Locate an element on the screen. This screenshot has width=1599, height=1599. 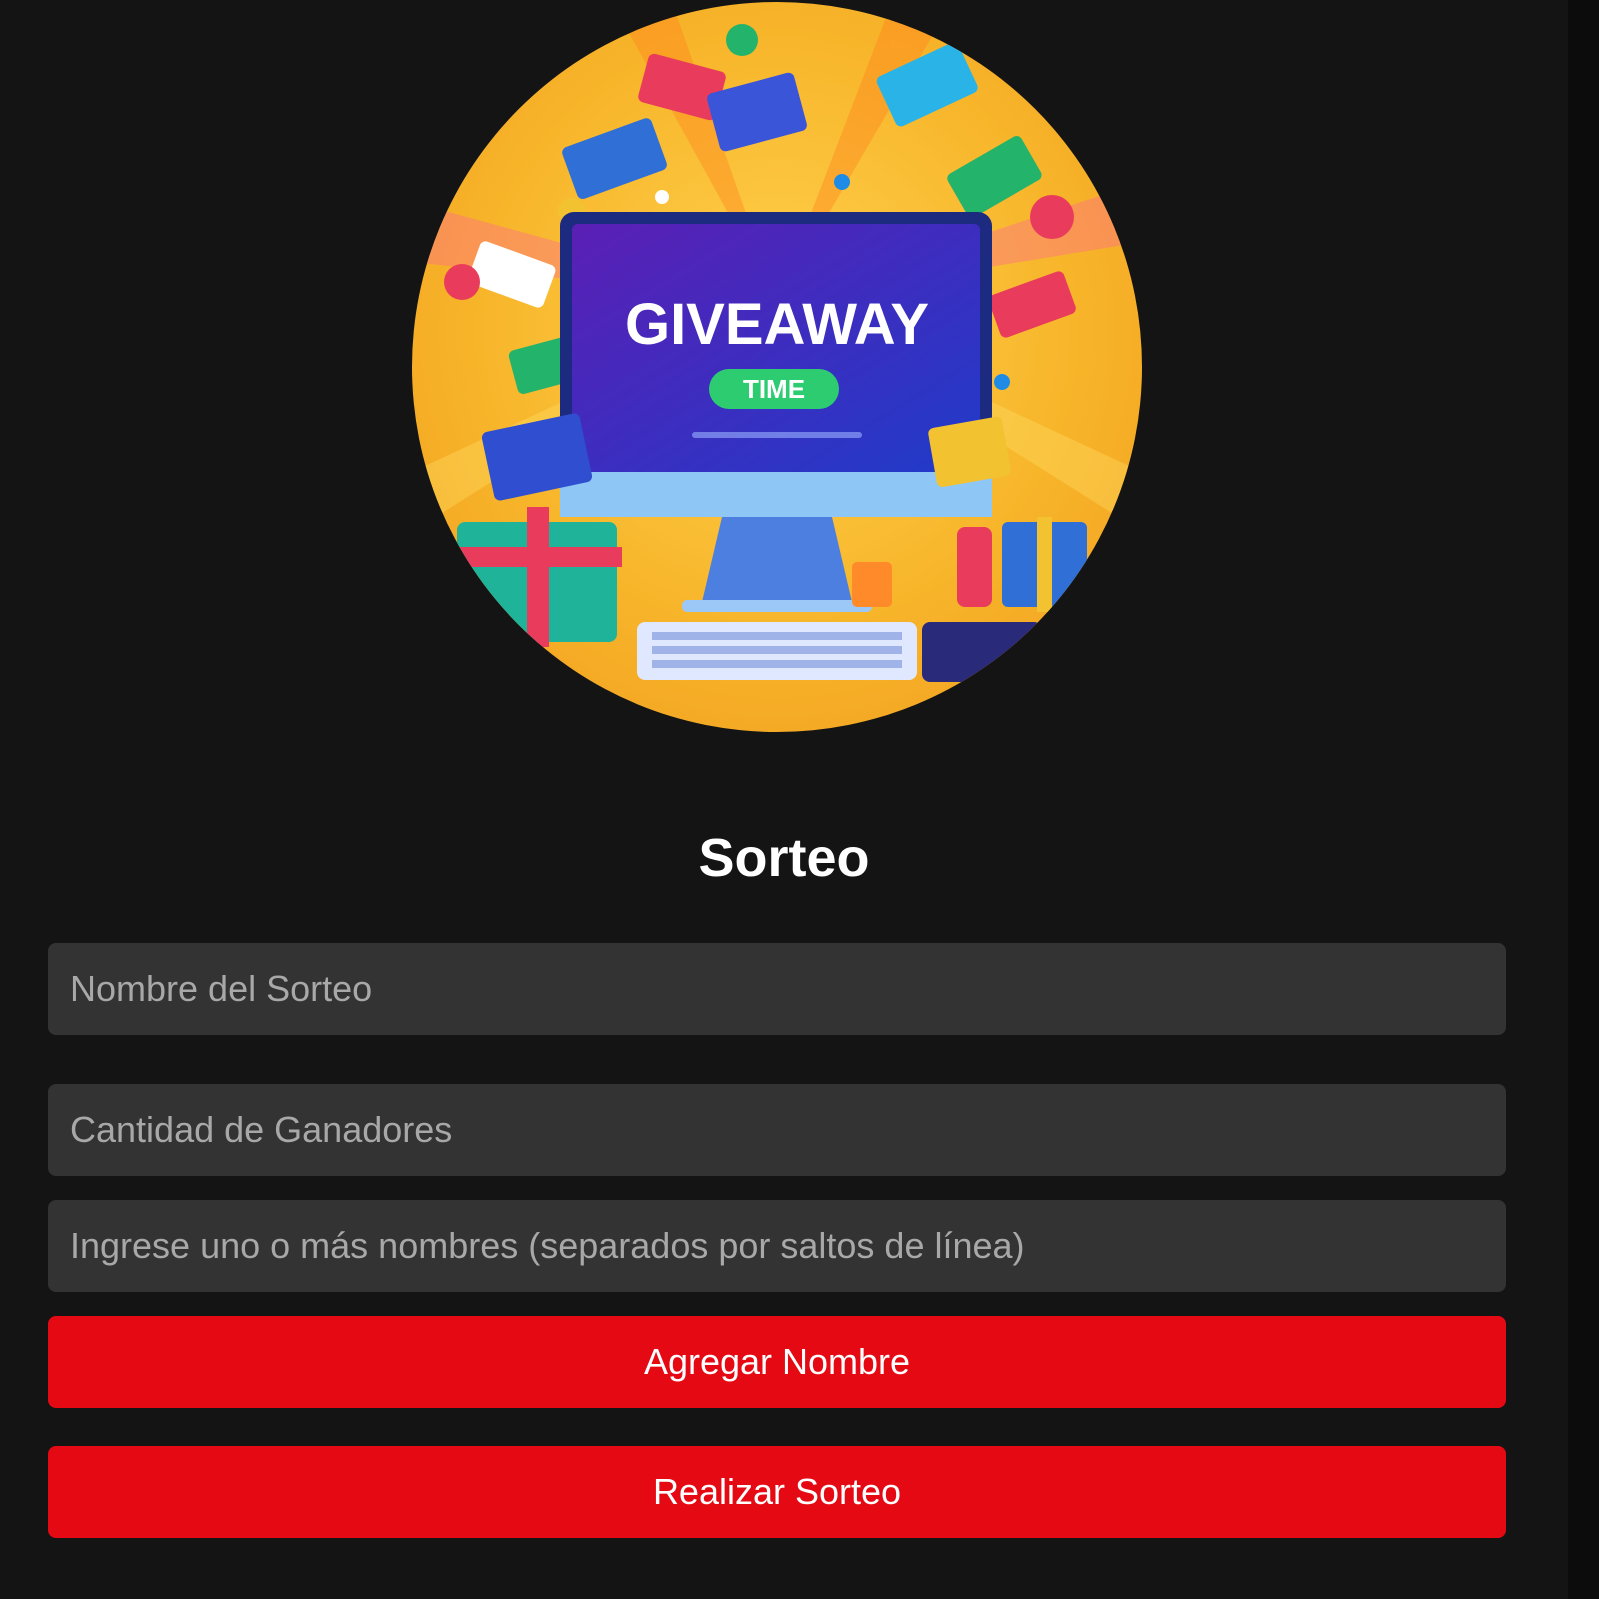
raffle-name-input is located at coordinates (777, 989).